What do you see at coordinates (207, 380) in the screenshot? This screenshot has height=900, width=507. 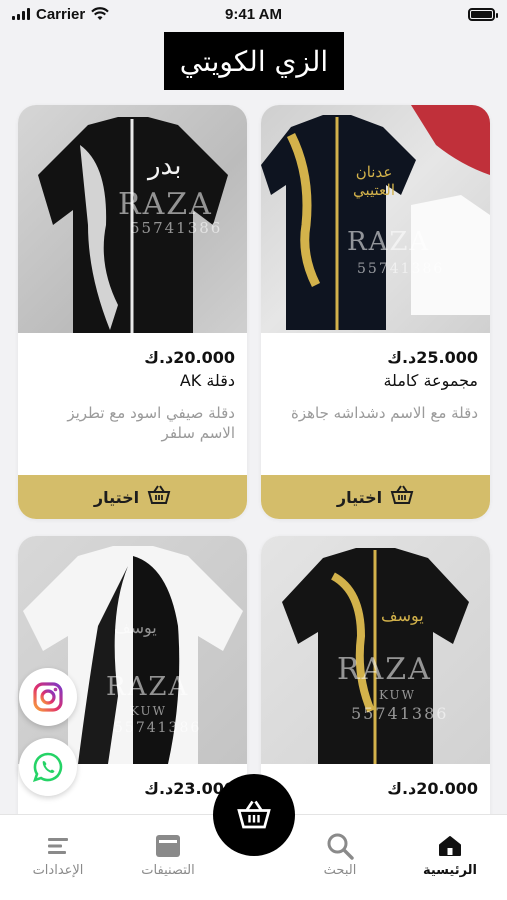 I see `product-name: دقلة AK` at bounding box center [207, 380].